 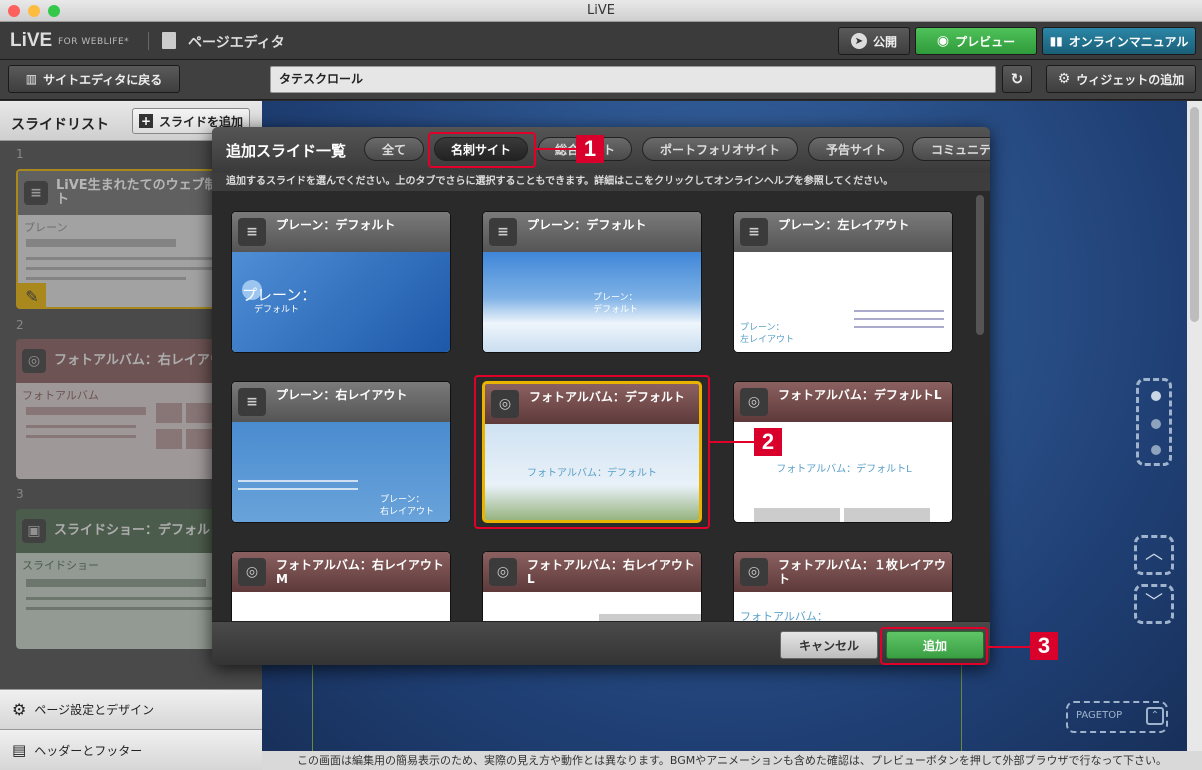 What do you see at coordinates (1119, 41) in the screenshot?
I see `online-manual-button: ▮▮ オンラインマニュアル` at bounding box center [1119, 41].